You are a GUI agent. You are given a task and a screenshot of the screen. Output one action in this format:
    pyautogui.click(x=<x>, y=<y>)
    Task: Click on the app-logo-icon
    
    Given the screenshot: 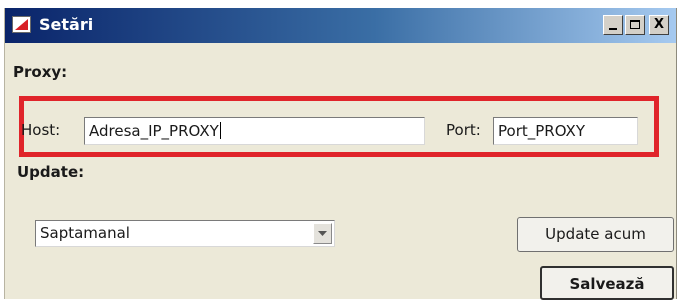 What is the action you would take?
    pyautogui.click(x=21, y=24)
    